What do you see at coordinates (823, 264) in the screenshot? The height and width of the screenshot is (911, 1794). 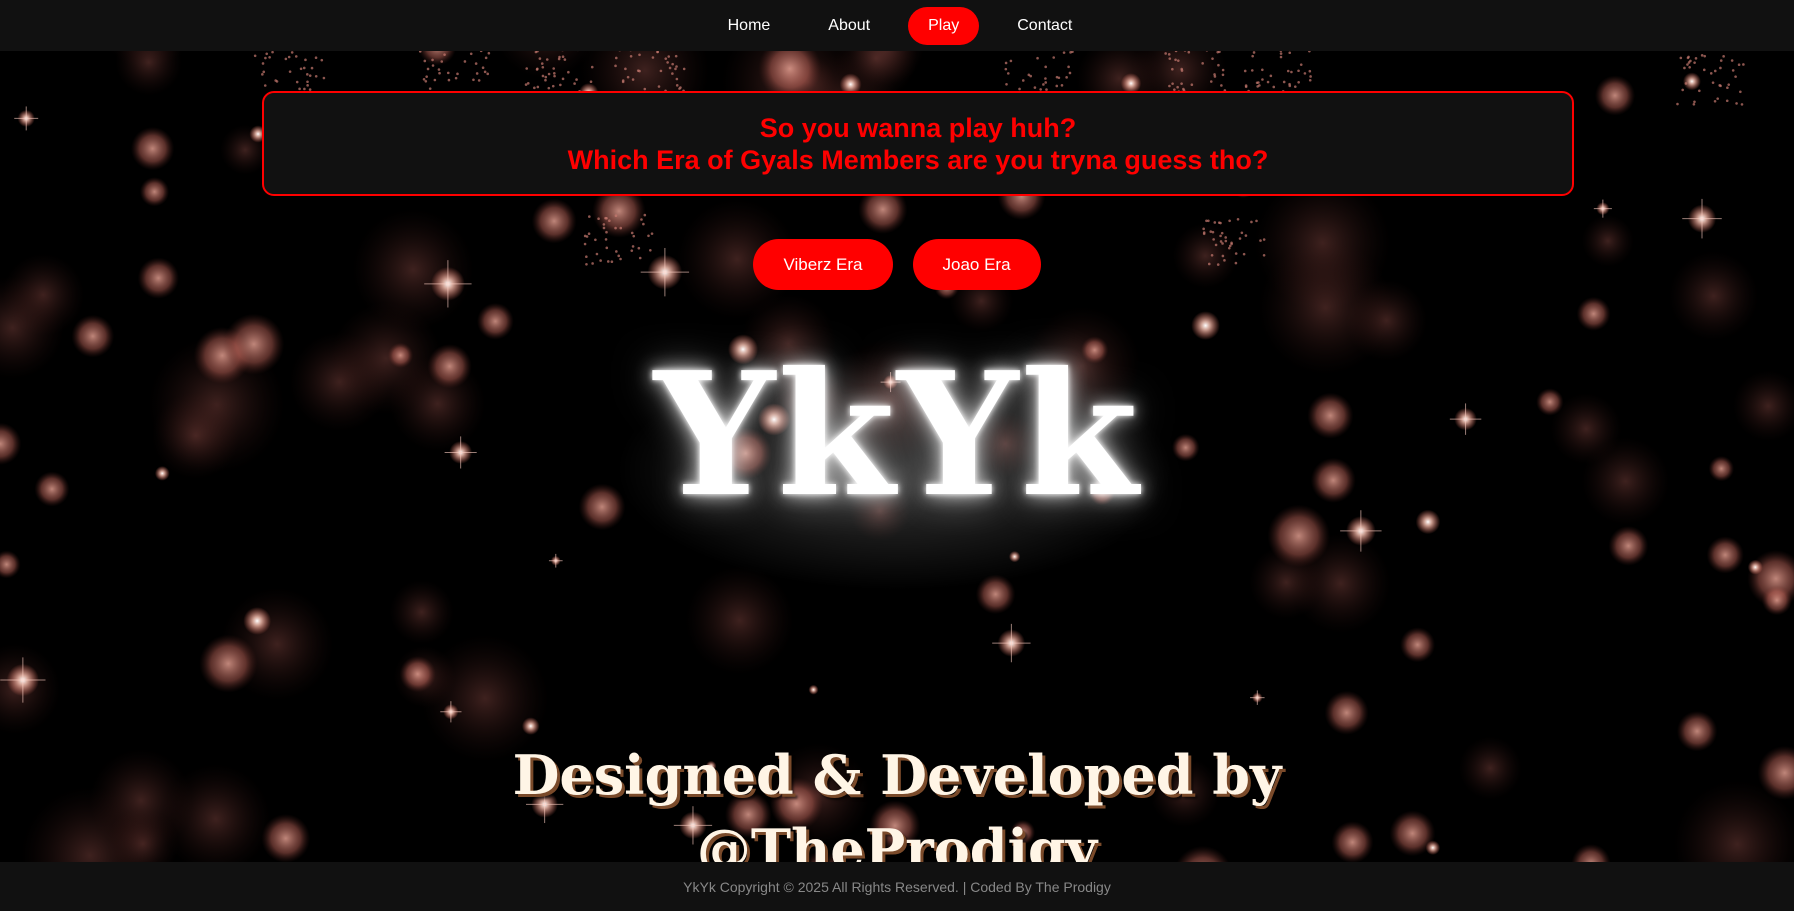 I see `viberz-era-button: Viberz Era` at bounding box center [823, 264].